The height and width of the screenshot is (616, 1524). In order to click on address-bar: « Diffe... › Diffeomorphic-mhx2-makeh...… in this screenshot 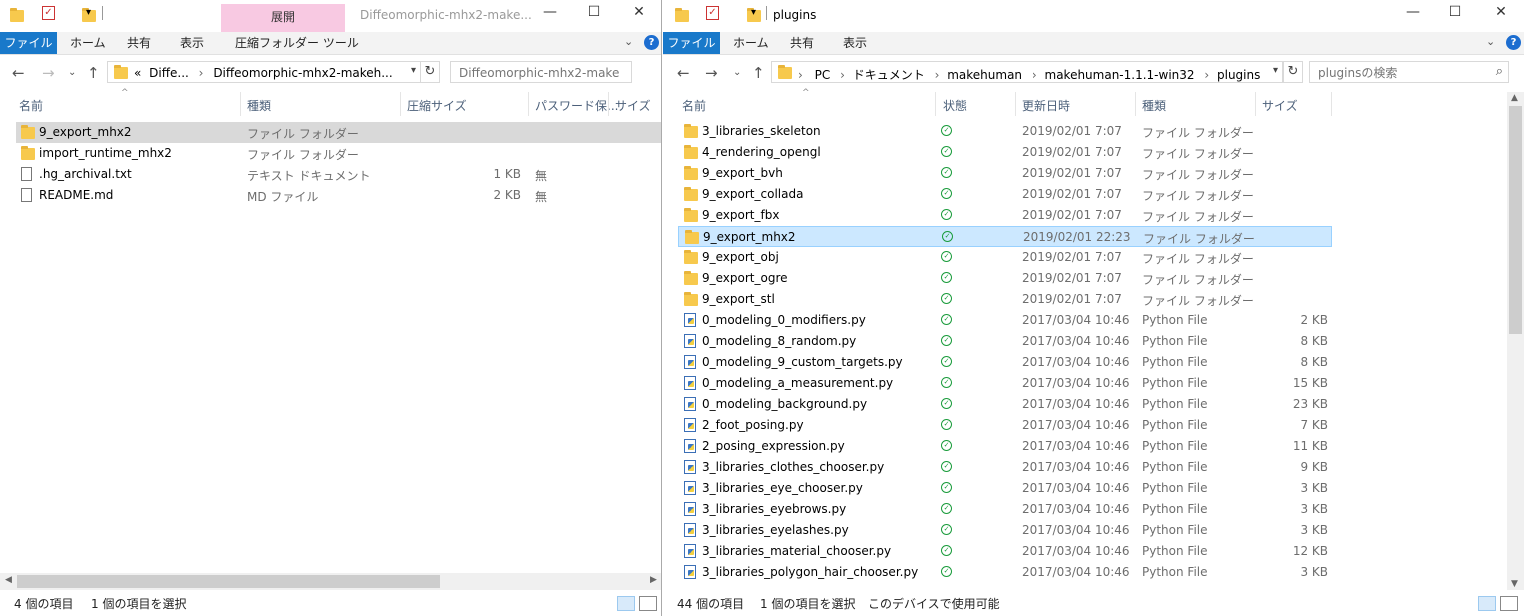, I will do `click(264, 72)`.